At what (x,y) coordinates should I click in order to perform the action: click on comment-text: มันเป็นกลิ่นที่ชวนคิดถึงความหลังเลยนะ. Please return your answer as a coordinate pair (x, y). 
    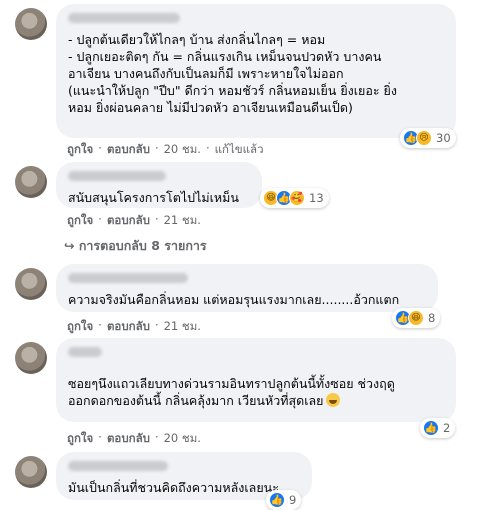
    Looking at the image, I should click on (173, 487).